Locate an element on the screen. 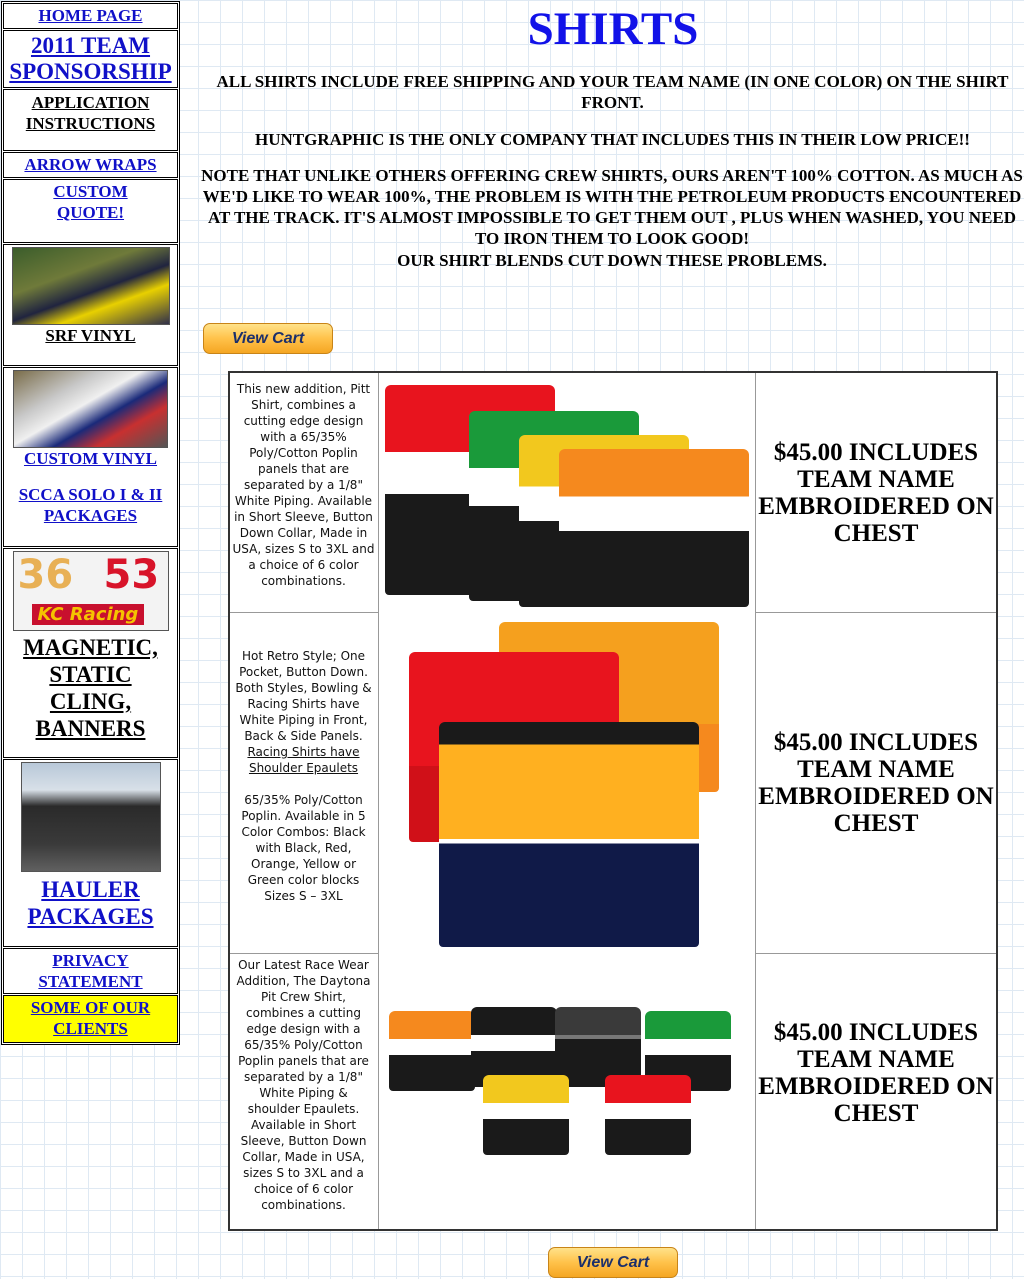 The image size is (1024, 1279). kc-racing-banner-image: 36 53 KC Racing is located at coordinates (90, 591).